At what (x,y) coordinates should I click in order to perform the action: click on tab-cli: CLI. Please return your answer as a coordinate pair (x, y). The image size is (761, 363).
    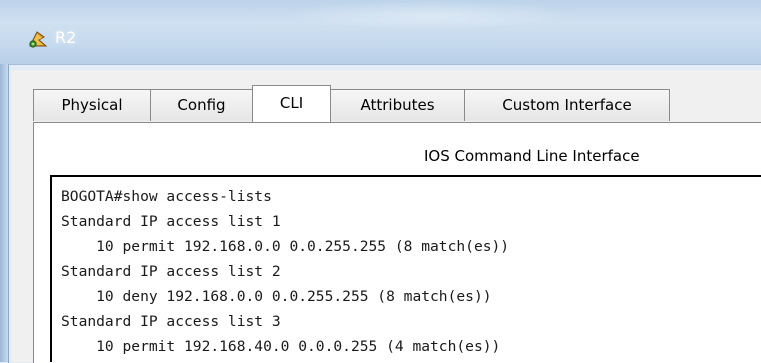
    Looking at the image, I should click on (291, 103).